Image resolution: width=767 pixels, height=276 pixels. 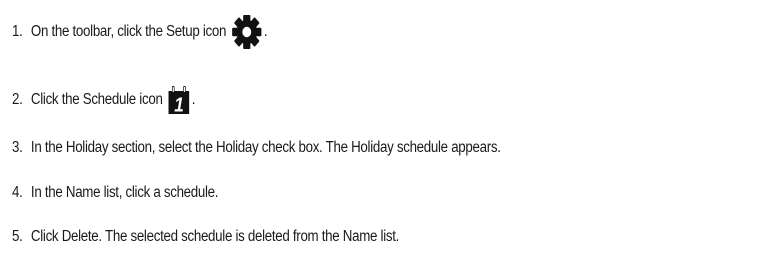 I want to click on step-text: Click the Schedule icon, so click(x=96, y=99).